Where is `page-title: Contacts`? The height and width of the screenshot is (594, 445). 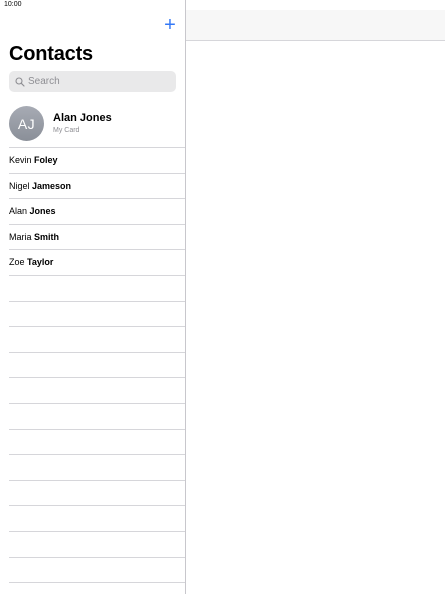
page-title: Contacts is located at coordinates (51, 54).